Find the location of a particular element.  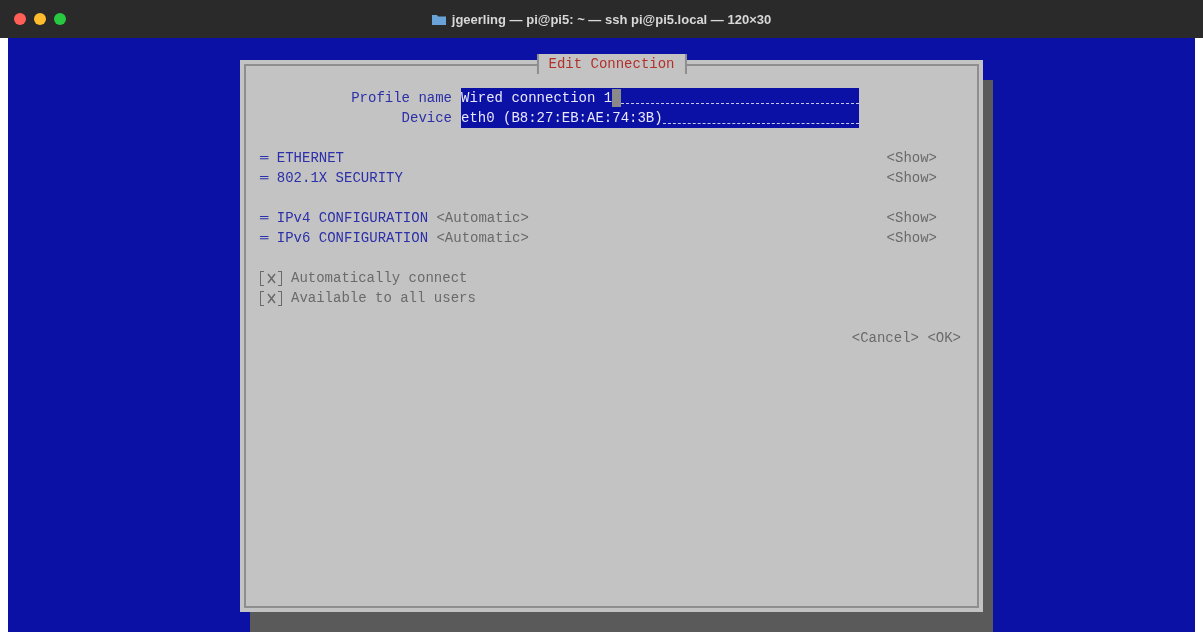

text-cursor is located at coordinates (617, 98).